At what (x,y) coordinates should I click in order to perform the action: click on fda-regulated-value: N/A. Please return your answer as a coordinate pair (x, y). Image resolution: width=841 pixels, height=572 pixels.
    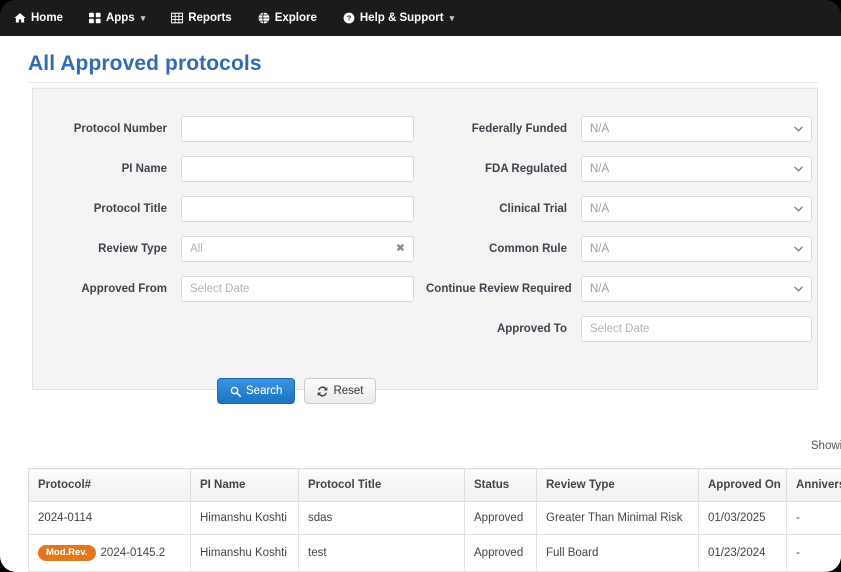
    Looking at the image, I should click on (600, 169).